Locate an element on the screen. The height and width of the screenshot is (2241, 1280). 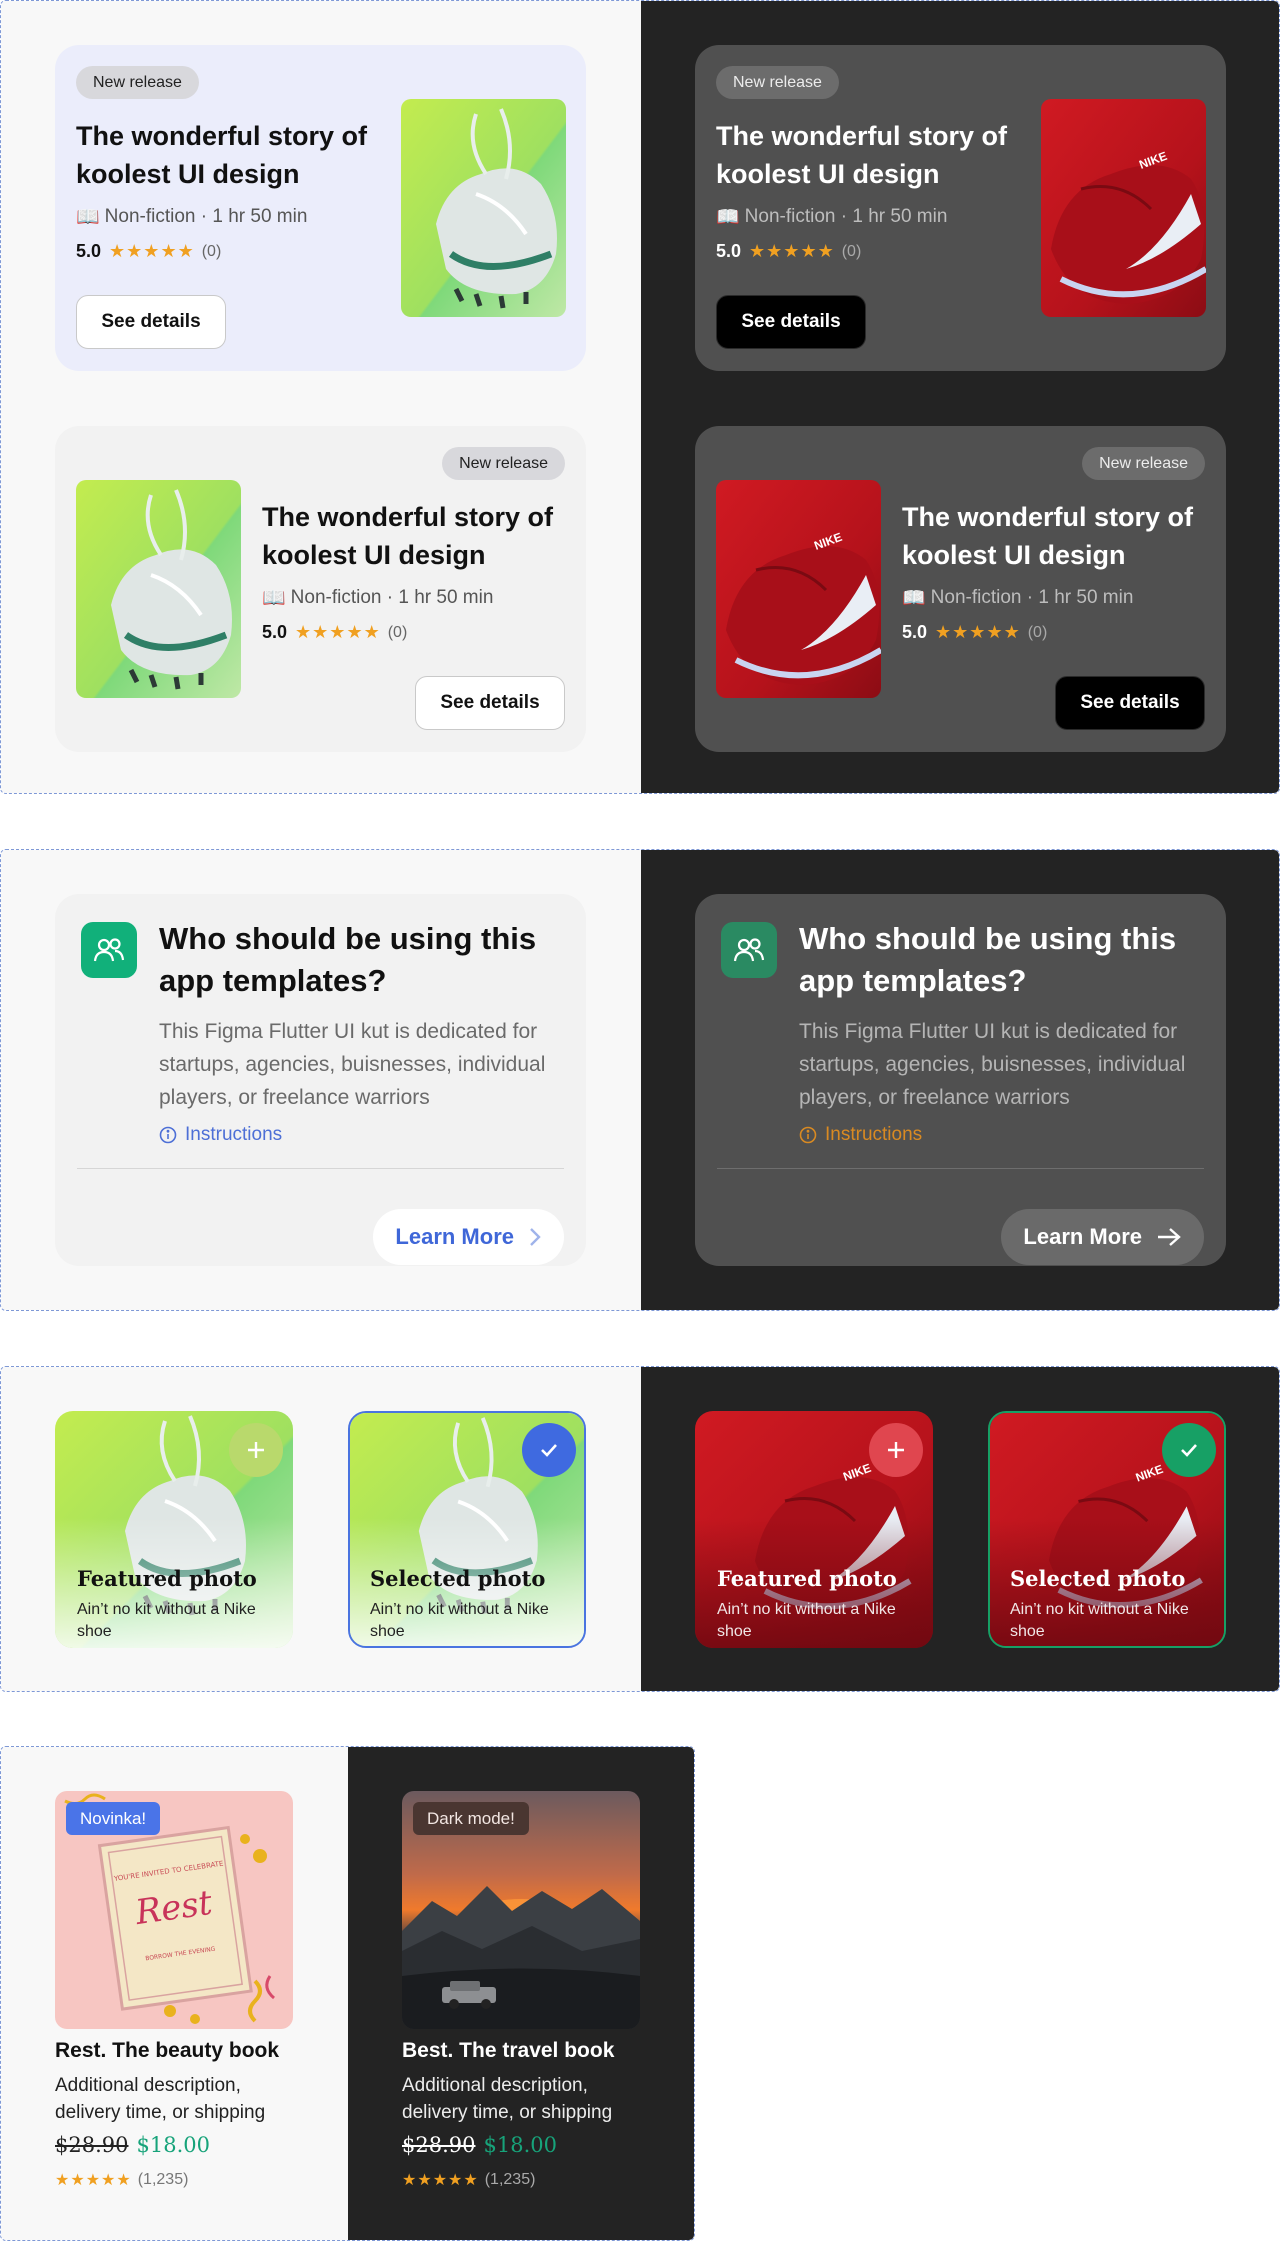
chevron-right-icon is located at coordinates (535, 1237).